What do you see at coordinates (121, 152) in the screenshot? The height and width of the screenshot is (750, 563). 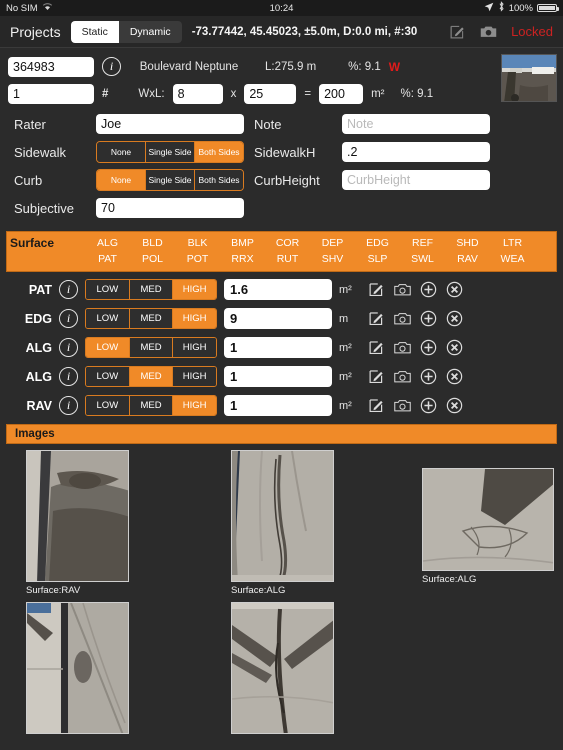 I see `sidewalk-option-none: None` at bounding box center [121, 152].